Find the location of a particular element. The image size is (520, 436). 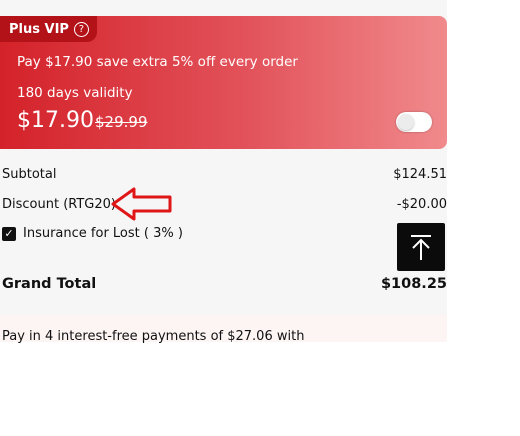

arrow-up-icon is located at coordinates (421, 247).